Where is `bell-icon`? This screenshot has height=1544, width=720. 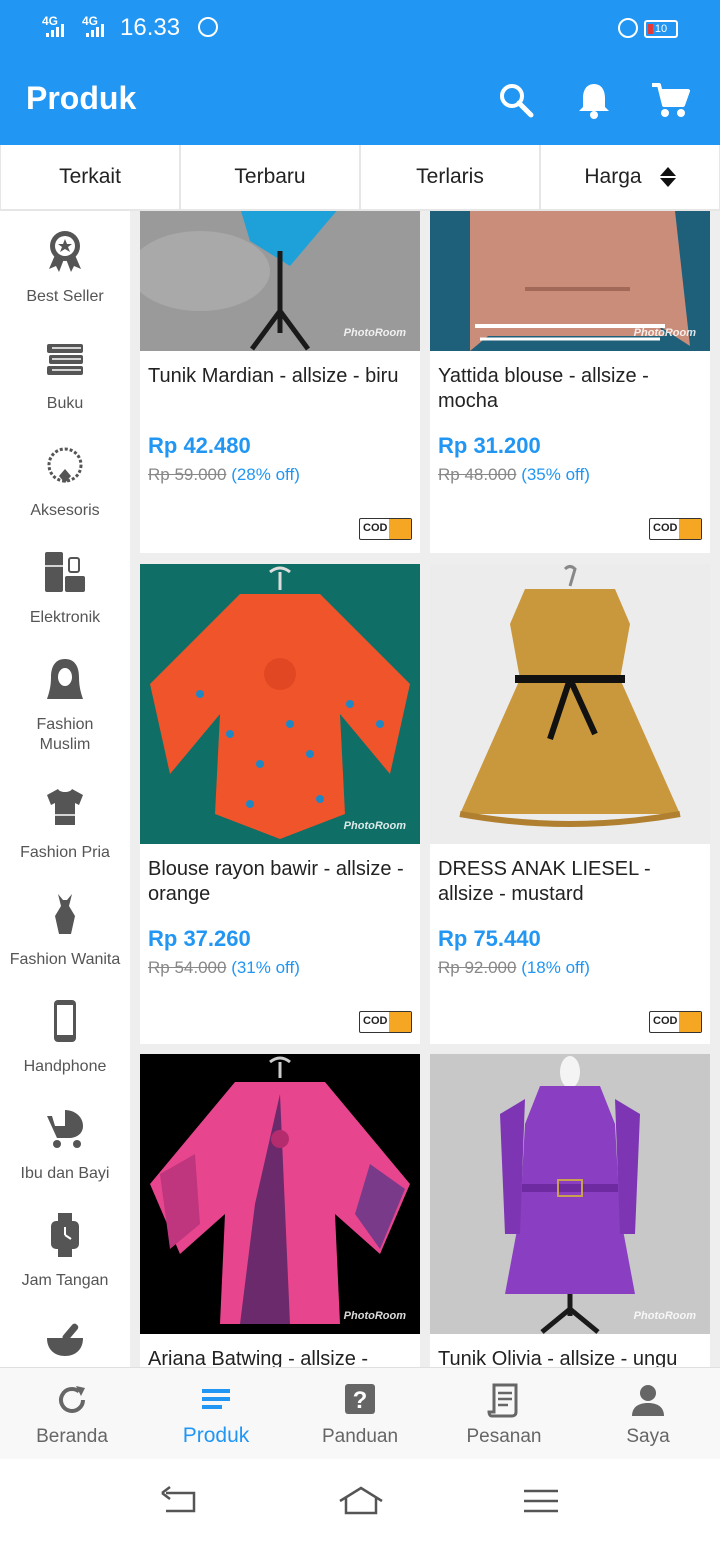
bell-icon is located at coordinates (594, 100).